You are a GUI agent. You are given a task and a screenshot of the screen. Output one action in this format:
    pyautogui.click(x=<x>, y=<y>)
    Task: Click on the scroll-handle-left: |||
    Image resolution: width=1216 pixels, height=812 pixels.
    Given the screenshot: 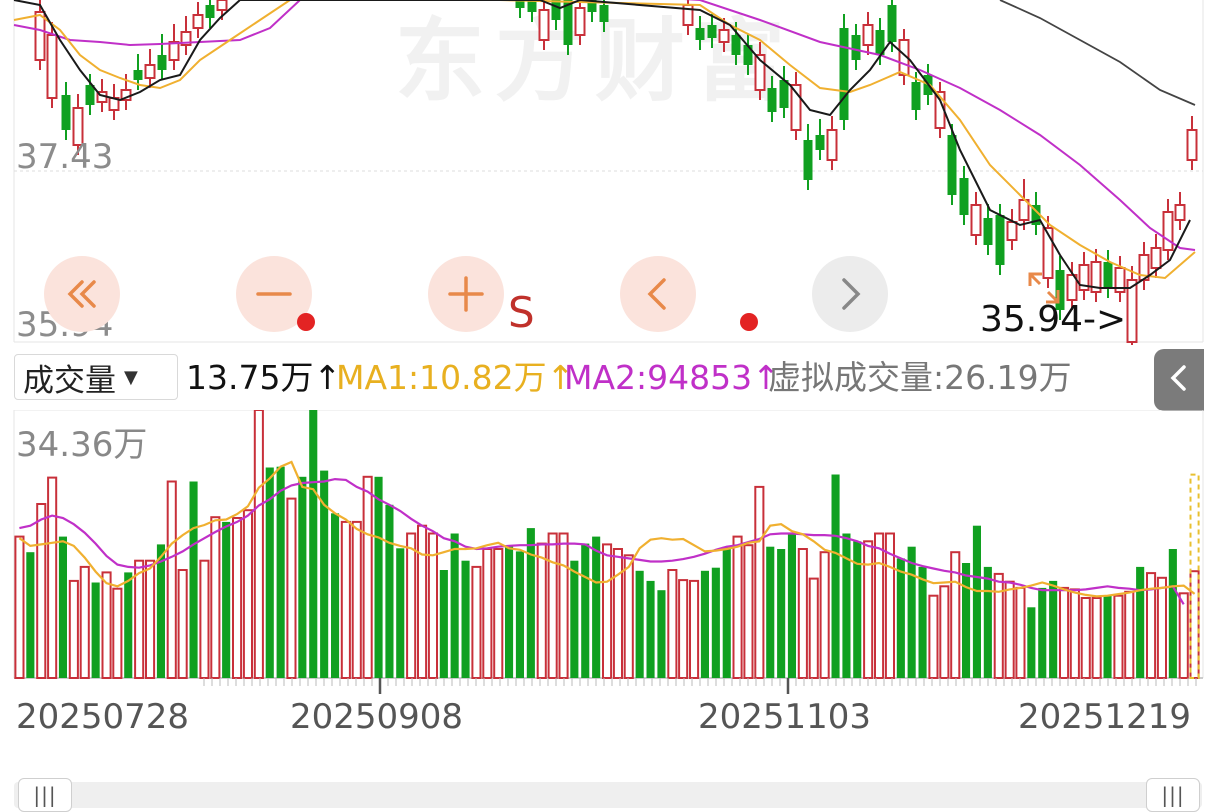 What is the action you would take?
    pyautogui.click(x=45, y=795)
    